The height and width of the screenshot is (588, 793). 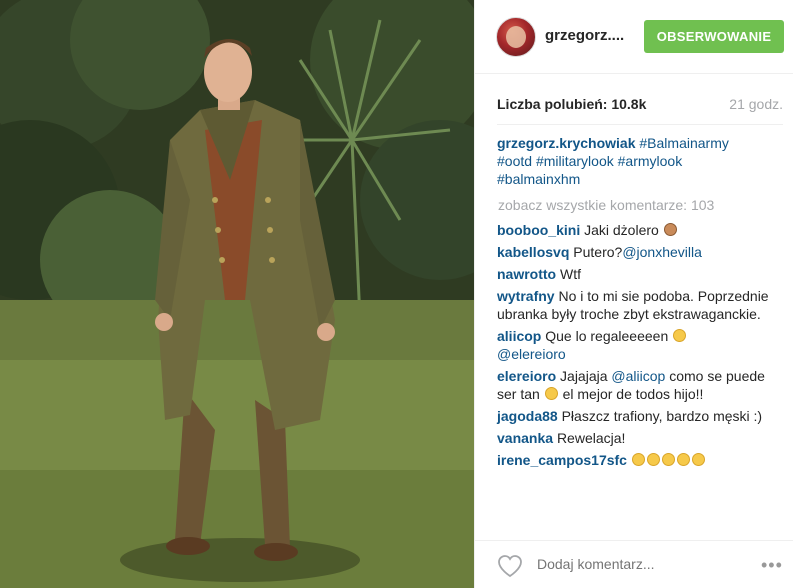 What do you see at coordinates (772, 565) in the screenshot?
I see `more-options-icon: •••` at bounding box center [772, 565].